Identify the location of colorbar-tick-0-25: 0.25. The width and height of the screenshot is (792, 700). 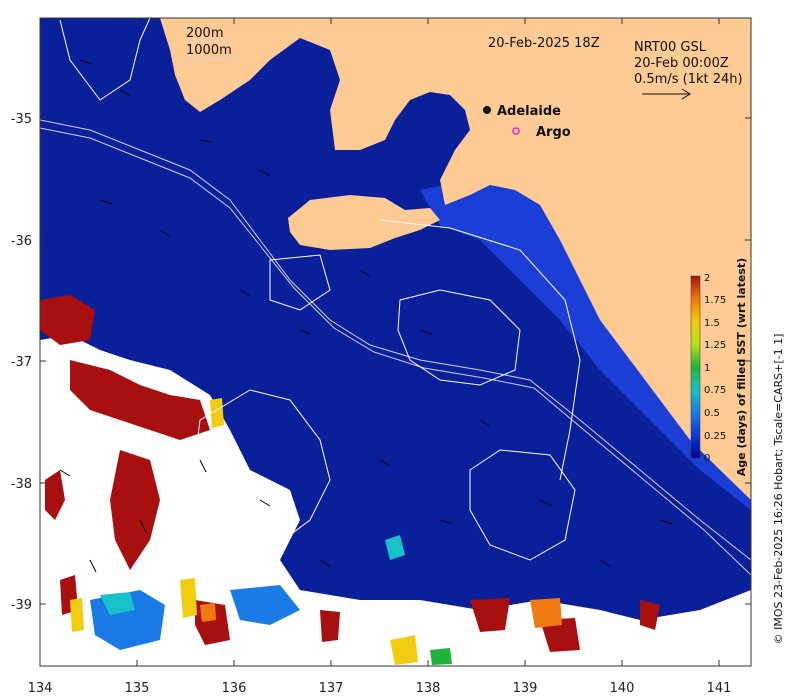
(715, 436).